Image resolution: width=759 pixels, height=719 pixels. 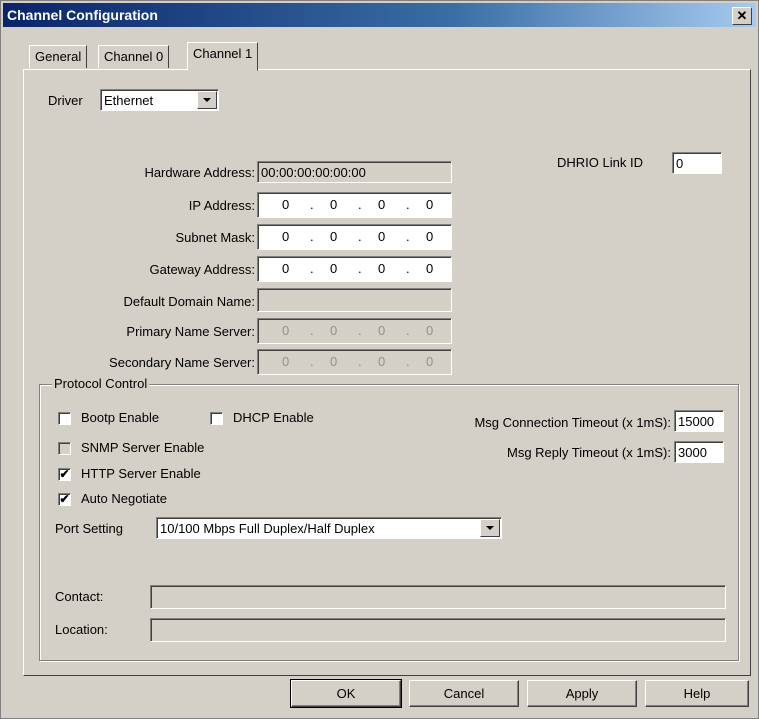 What do you see at coordinates (382, 330) in the screenshot?
I see `primary-octet-3: 0` at bounding box center [382, 330].